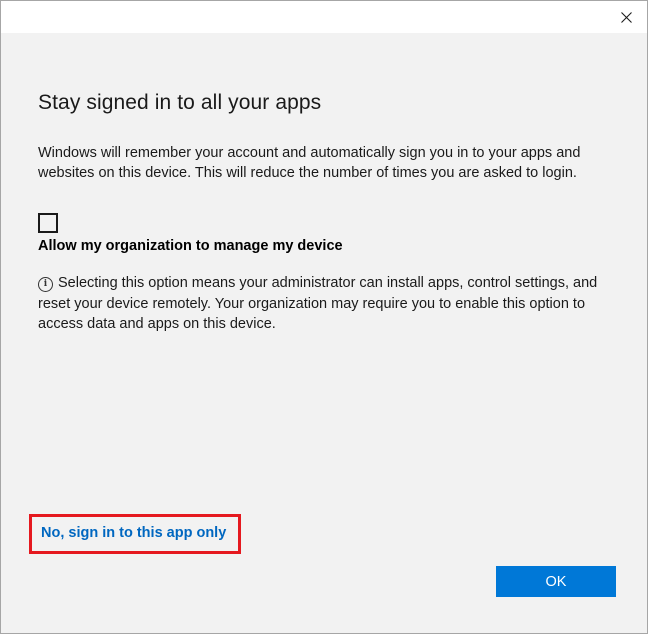 Image resolution: width=648 pixels, height=634 pixels. I want to click on title-bar, so click(324, 17).